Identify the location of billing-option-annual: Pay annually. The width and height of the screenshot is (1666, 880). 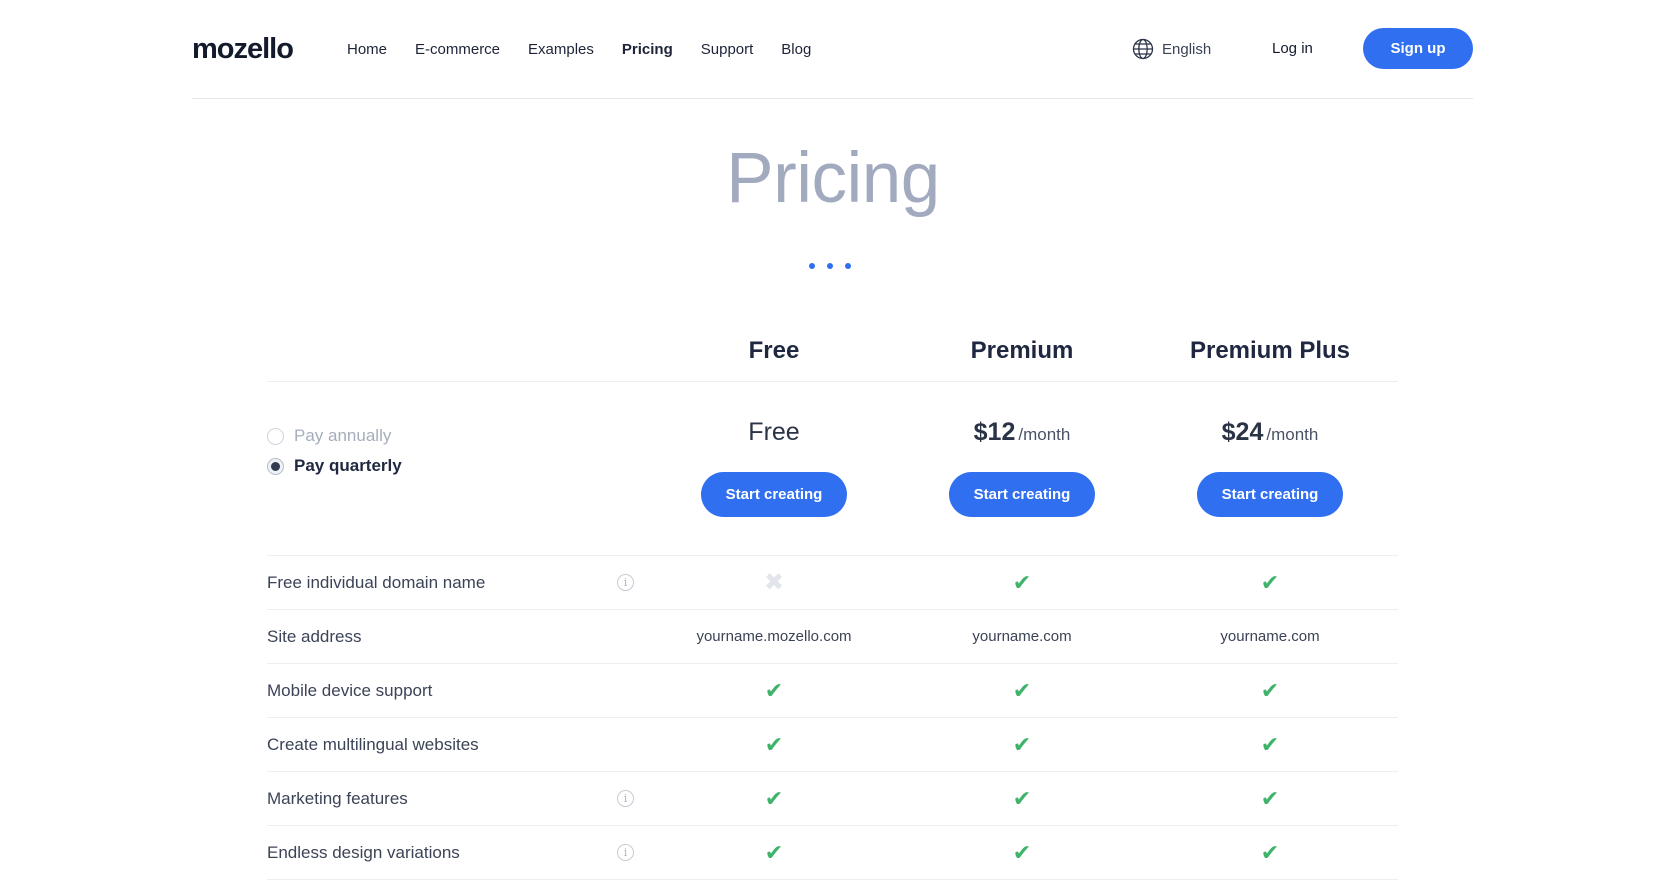
(329, 436).